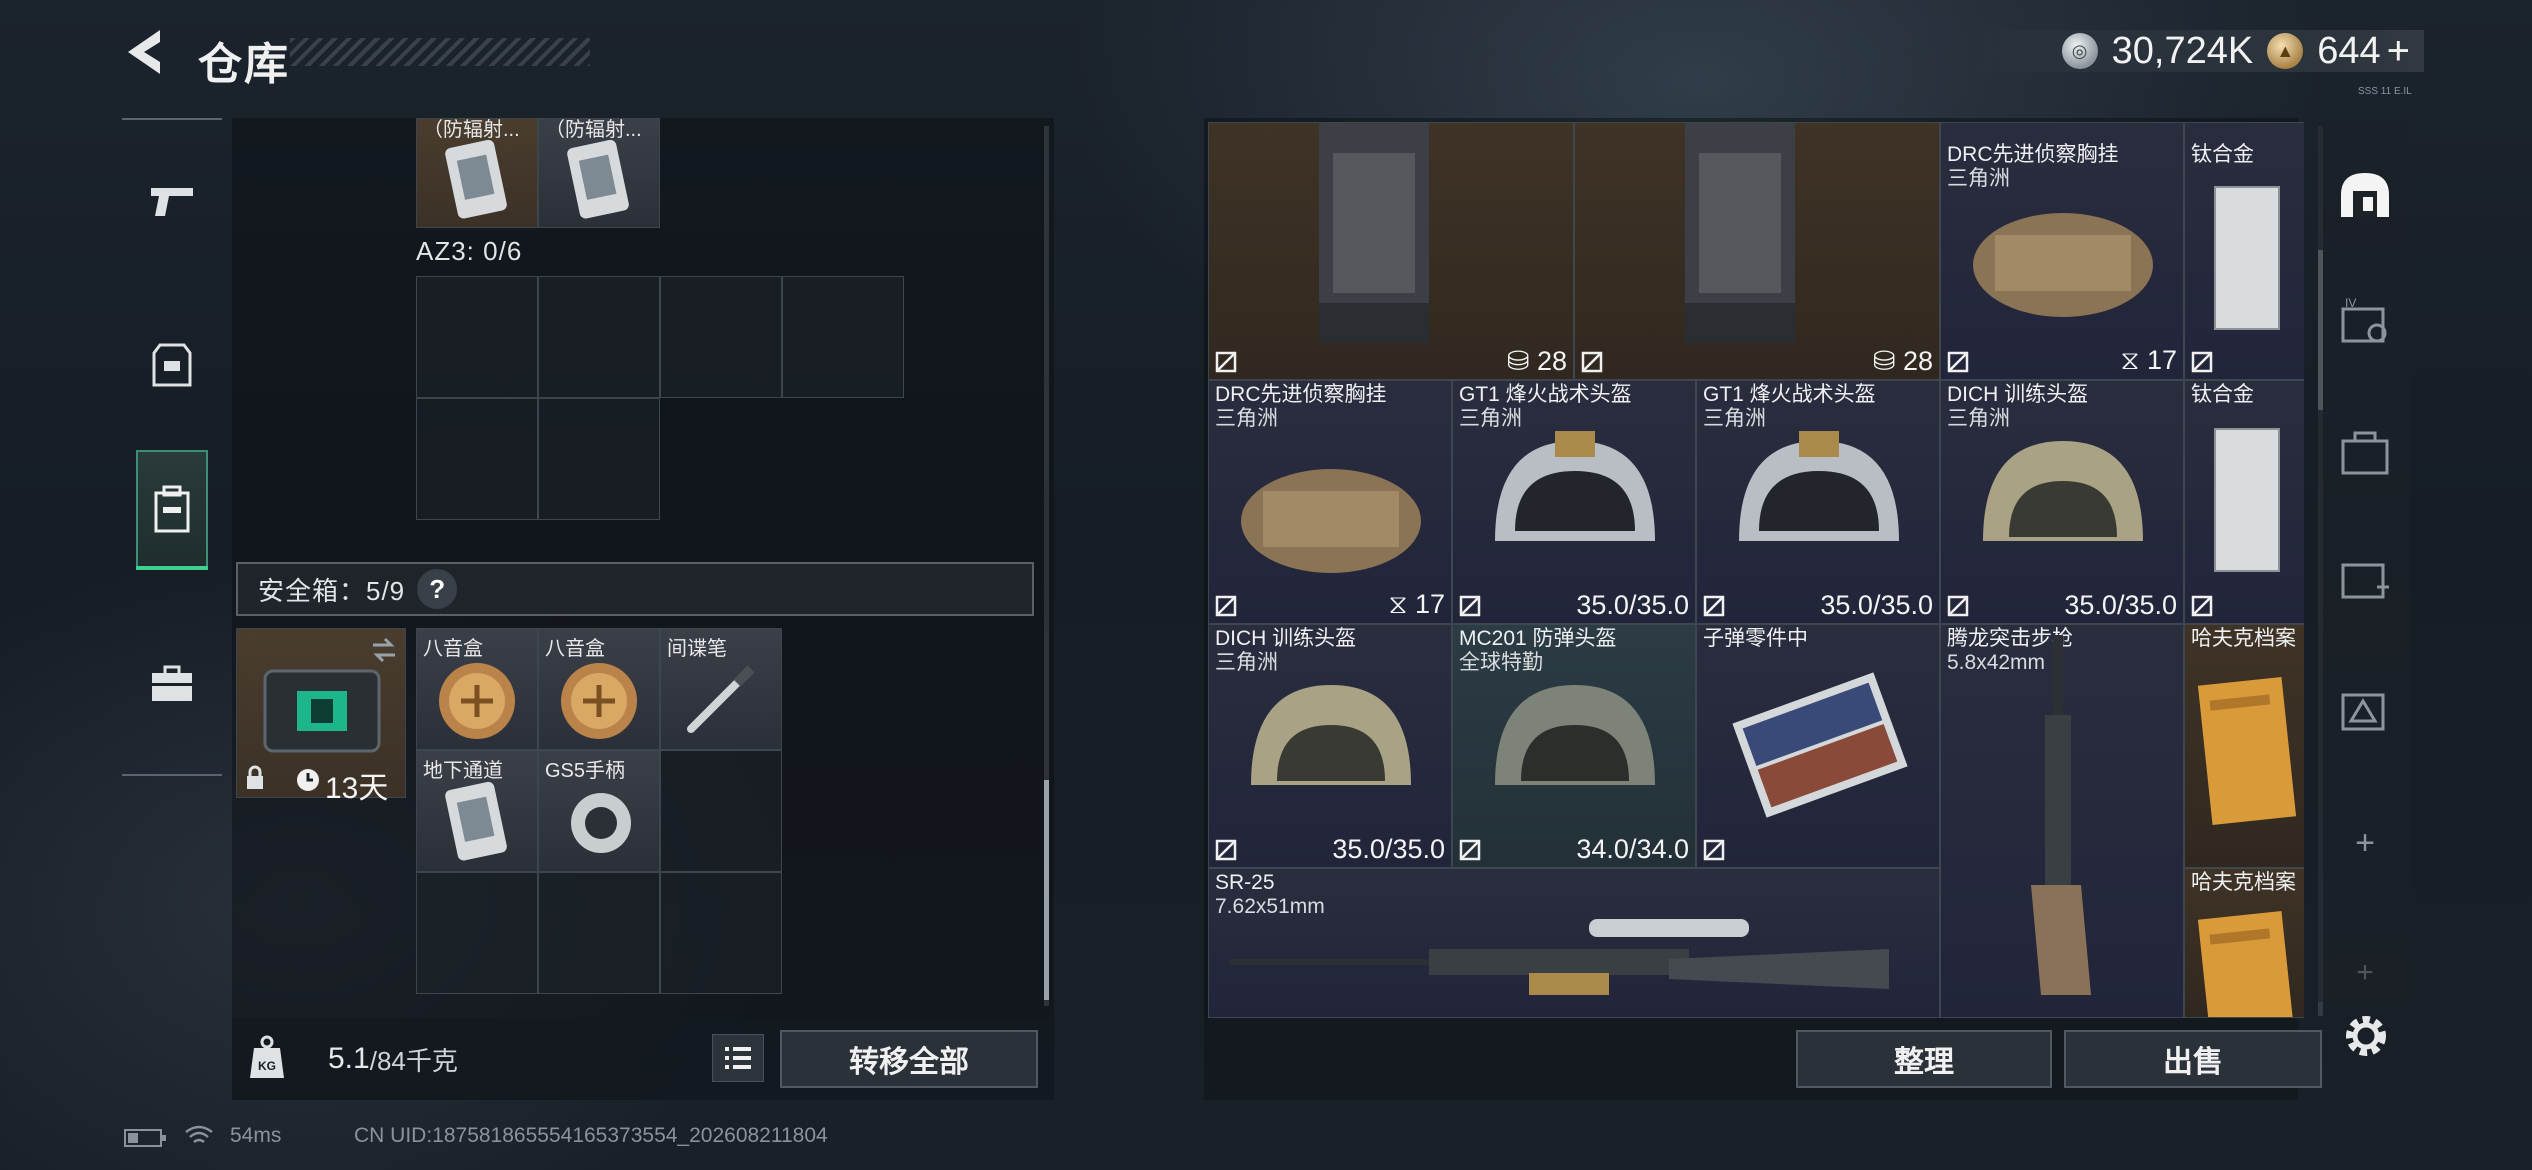 The image size is (2532, 1170). Describe the element at coordinates (1924, 1059) in the screenshot. I see `sort-button: 整理` at that location.